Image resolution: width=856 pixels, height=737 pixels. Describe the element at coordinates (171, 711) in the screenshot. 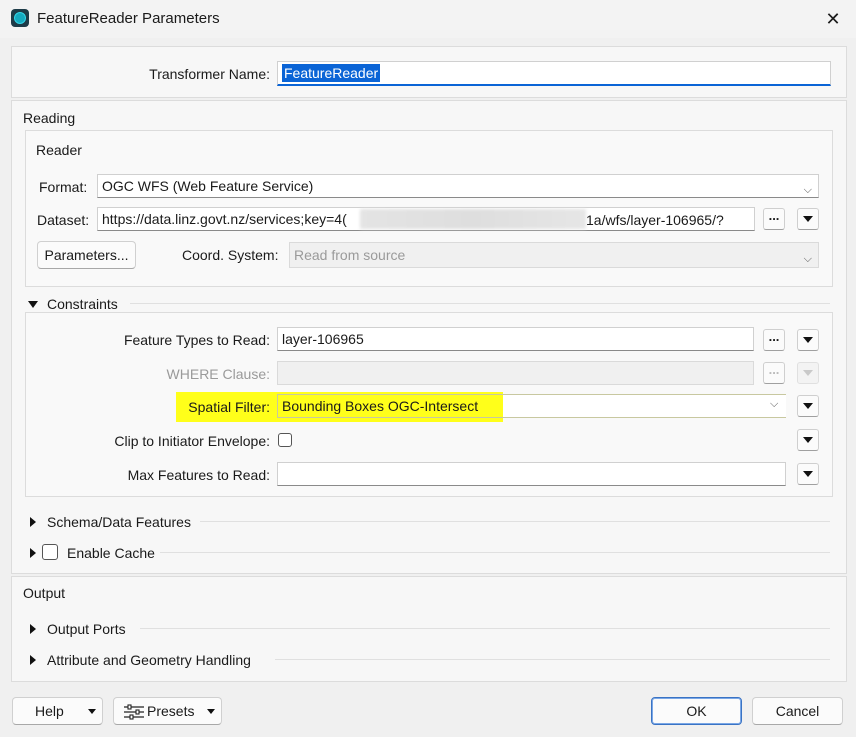

I see `presets-label: Presets` at that location.